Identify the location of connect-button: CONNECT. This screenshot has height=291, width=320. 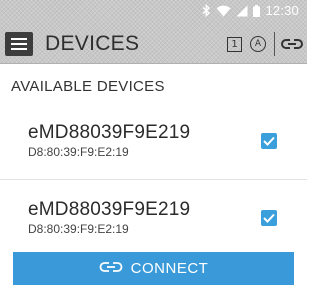
(153, 268).